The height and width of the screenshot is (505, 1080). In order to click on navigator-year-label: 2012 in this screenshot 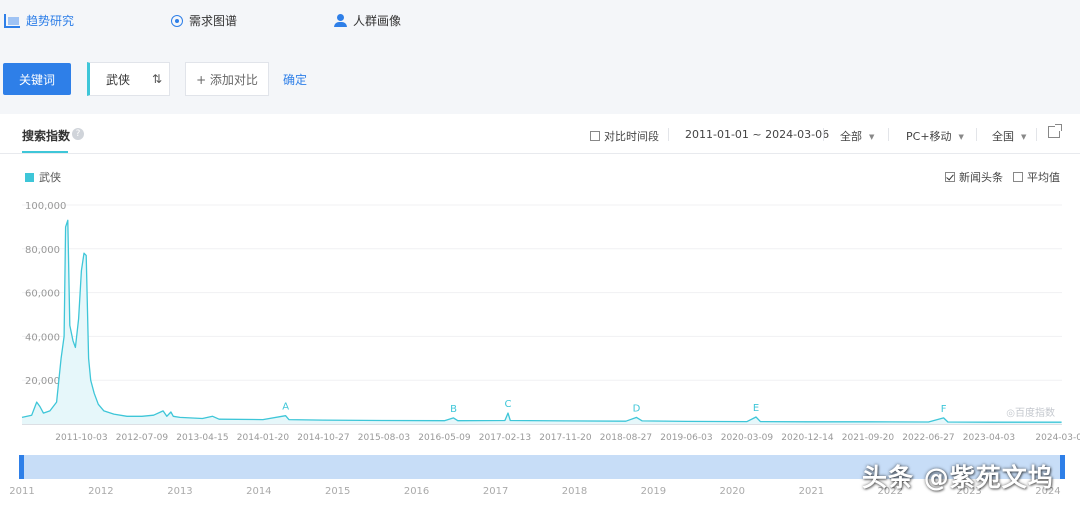, I will do `click(100, 491)`.